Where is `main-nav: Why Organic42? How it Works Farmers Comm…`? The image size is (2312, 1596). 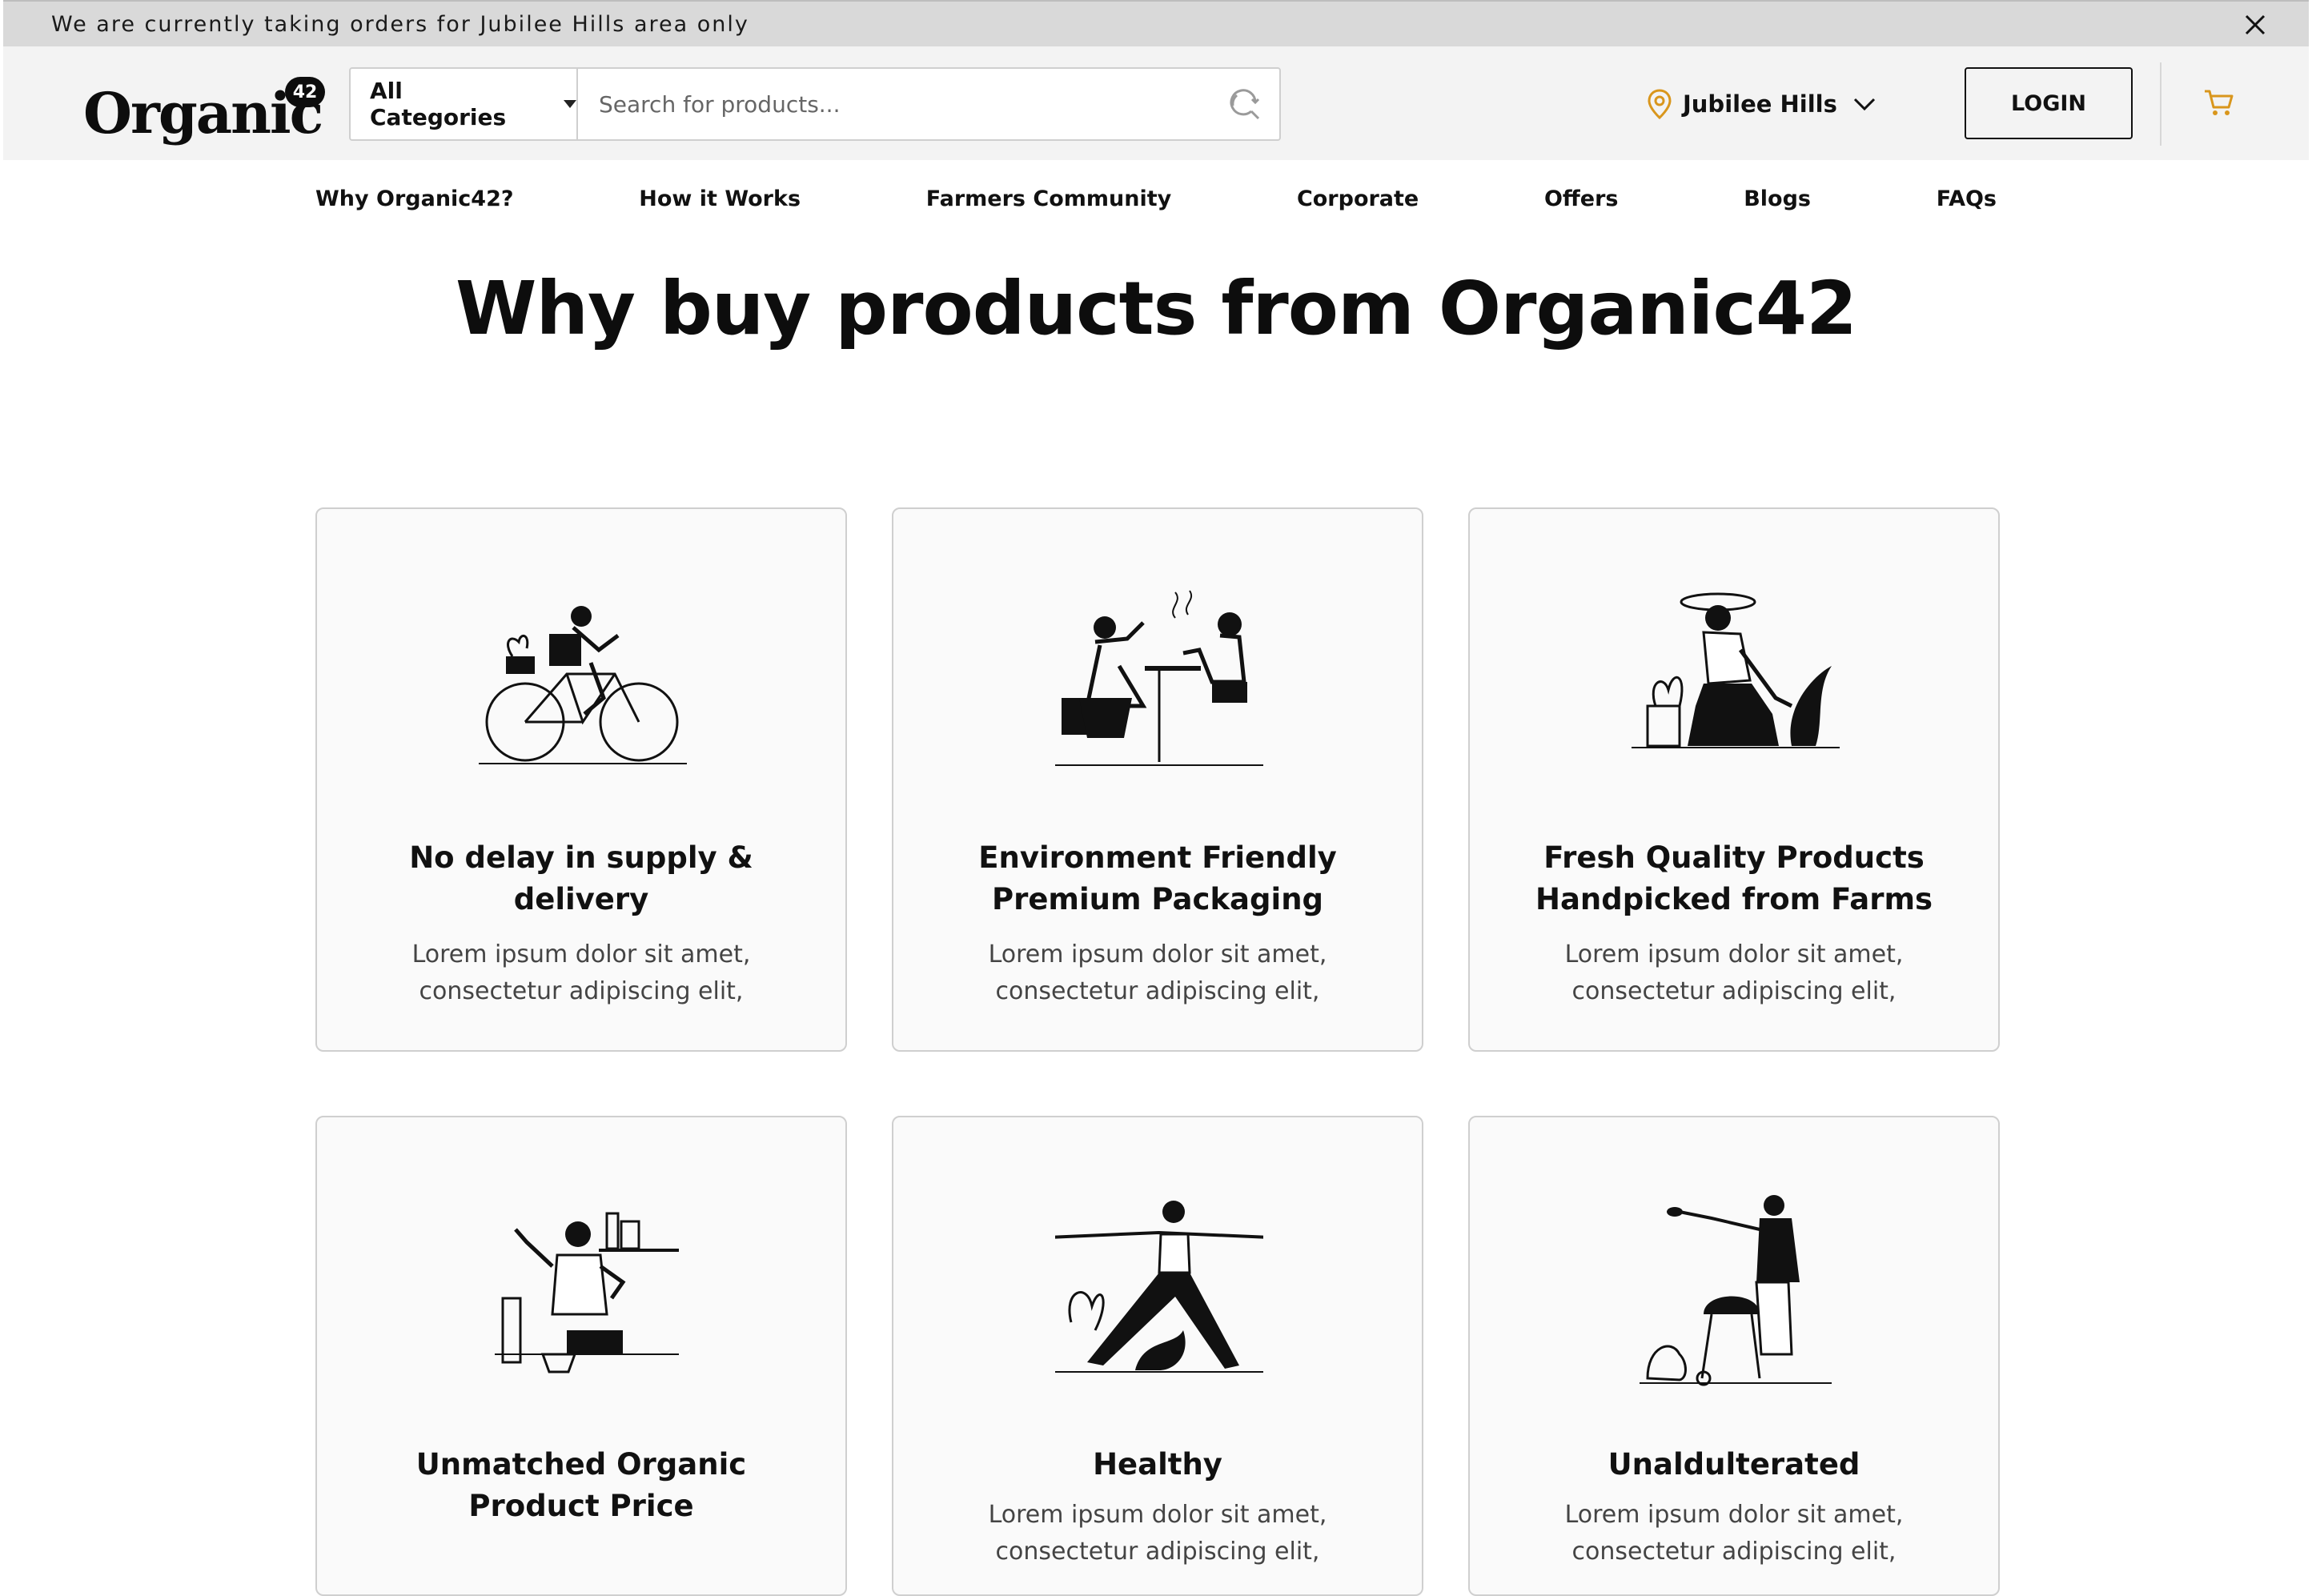 main-nav: Why Organic42? How it Works Farmers Comm… is located at coordinates (1156, 198).